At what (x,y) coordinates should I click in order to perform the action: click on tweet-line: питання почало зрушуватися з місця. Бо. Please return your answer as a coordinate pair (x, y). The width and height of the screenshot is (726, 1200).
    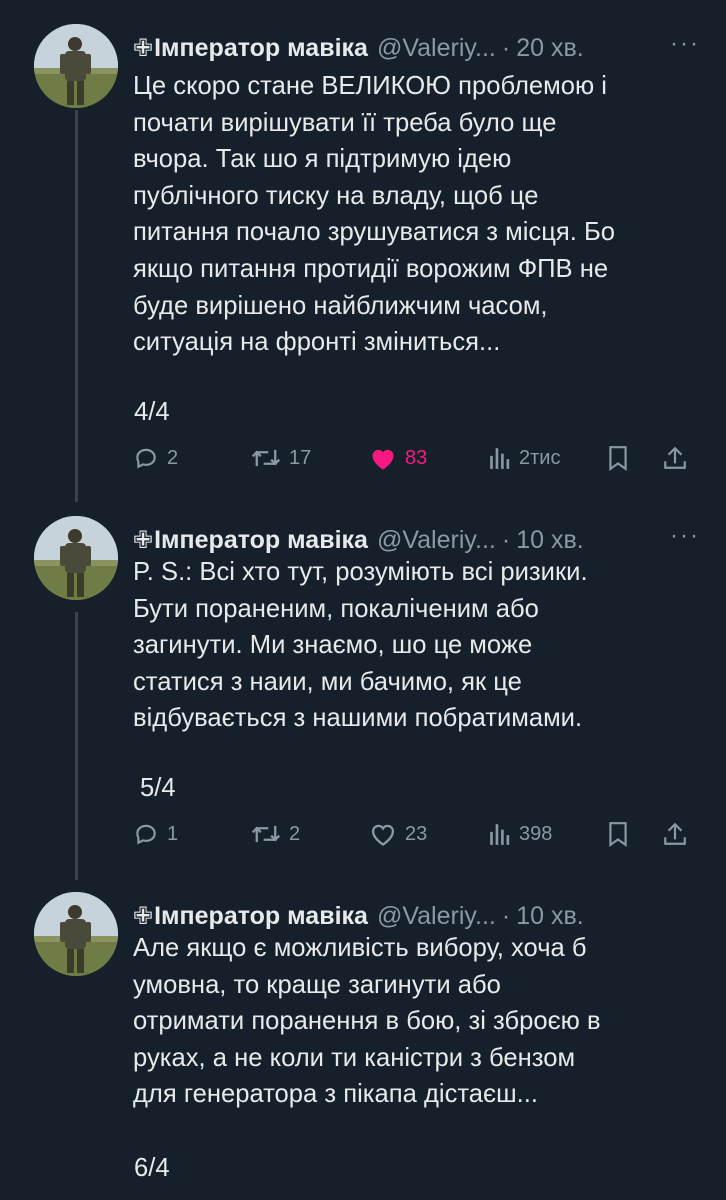
    Looking at the image, I should click on (374, 232).